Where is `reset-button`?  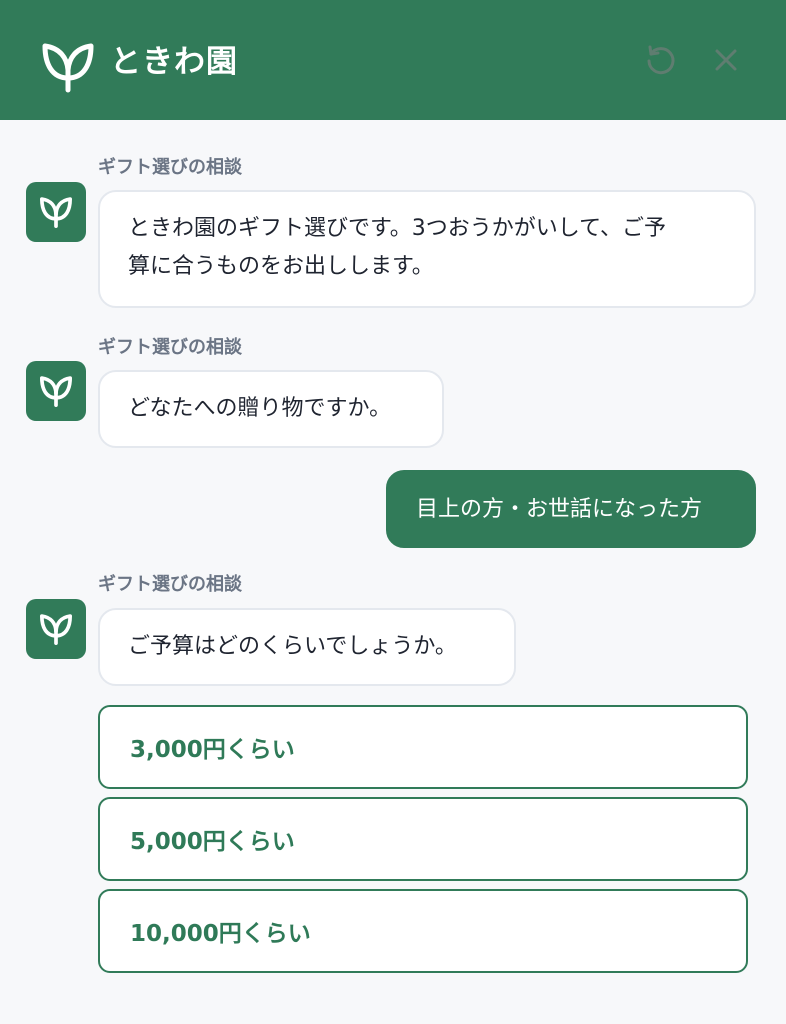 reset-button is located at coordinates (660, 60).